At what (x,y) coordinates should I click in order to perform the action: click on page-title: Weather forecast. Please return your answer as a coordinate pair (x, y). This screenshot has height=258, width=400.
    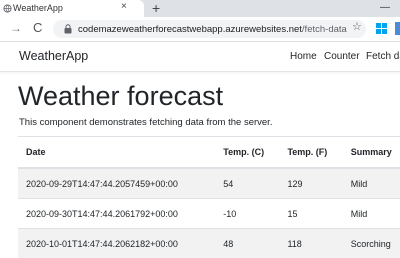
    Looking at the image, I should click on (120, 96).